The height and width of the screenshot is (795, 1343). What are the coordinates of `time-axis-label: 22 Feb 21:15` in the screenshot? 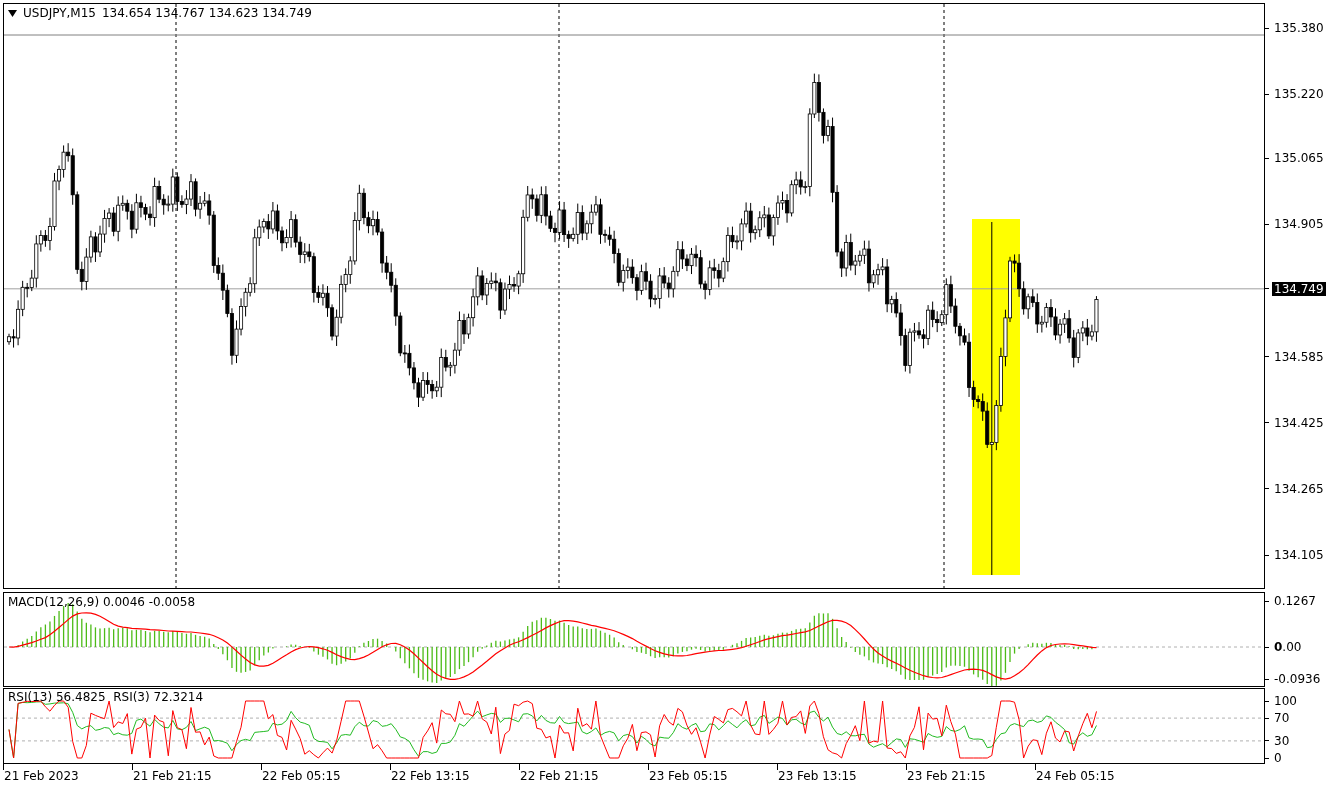 It's located at (559, 776).